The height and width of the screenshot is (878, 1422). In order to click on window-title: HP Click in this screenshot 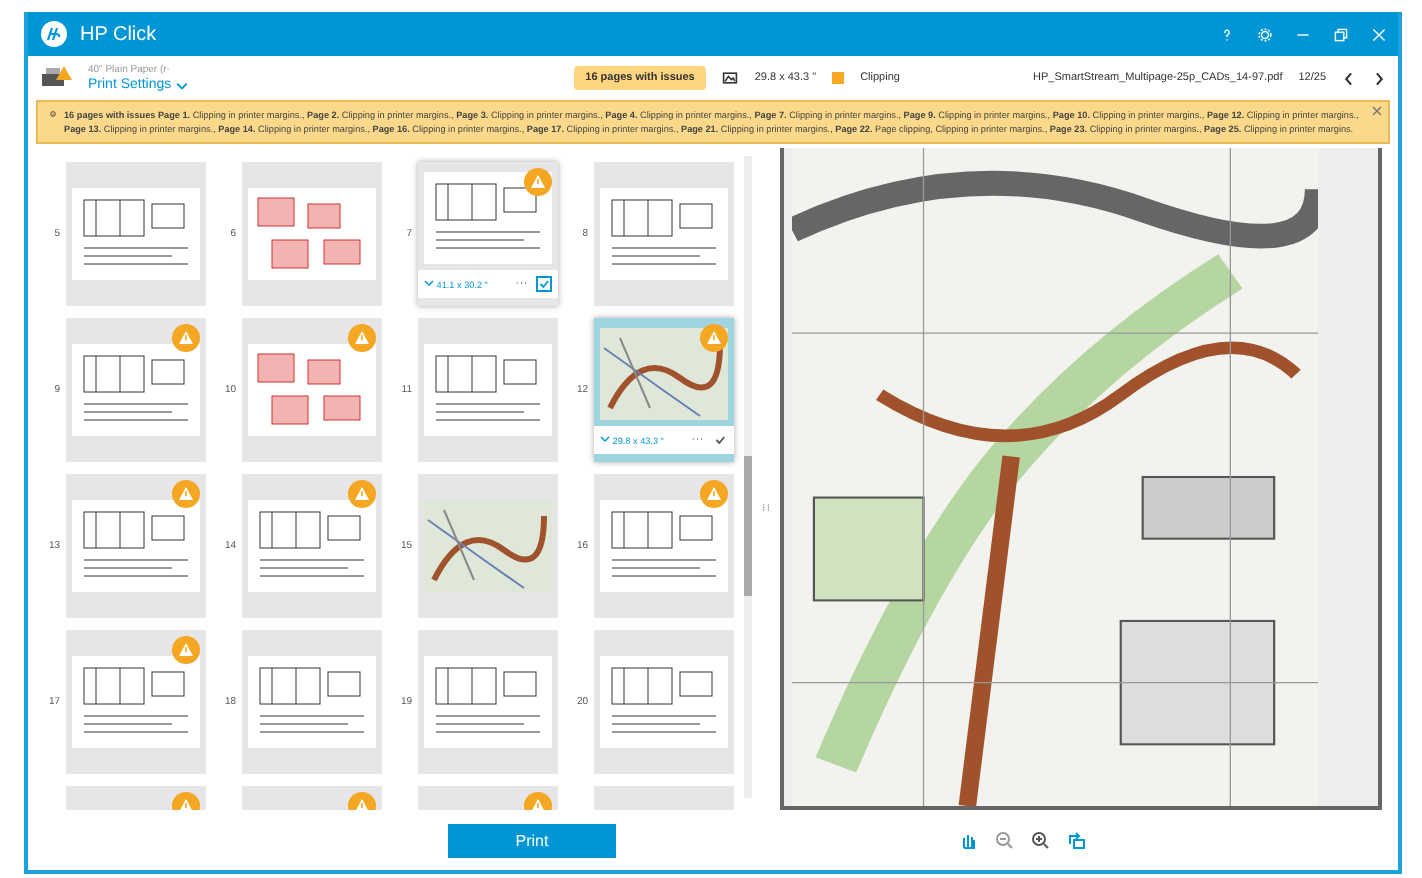, I will do `click(118, 34)`.